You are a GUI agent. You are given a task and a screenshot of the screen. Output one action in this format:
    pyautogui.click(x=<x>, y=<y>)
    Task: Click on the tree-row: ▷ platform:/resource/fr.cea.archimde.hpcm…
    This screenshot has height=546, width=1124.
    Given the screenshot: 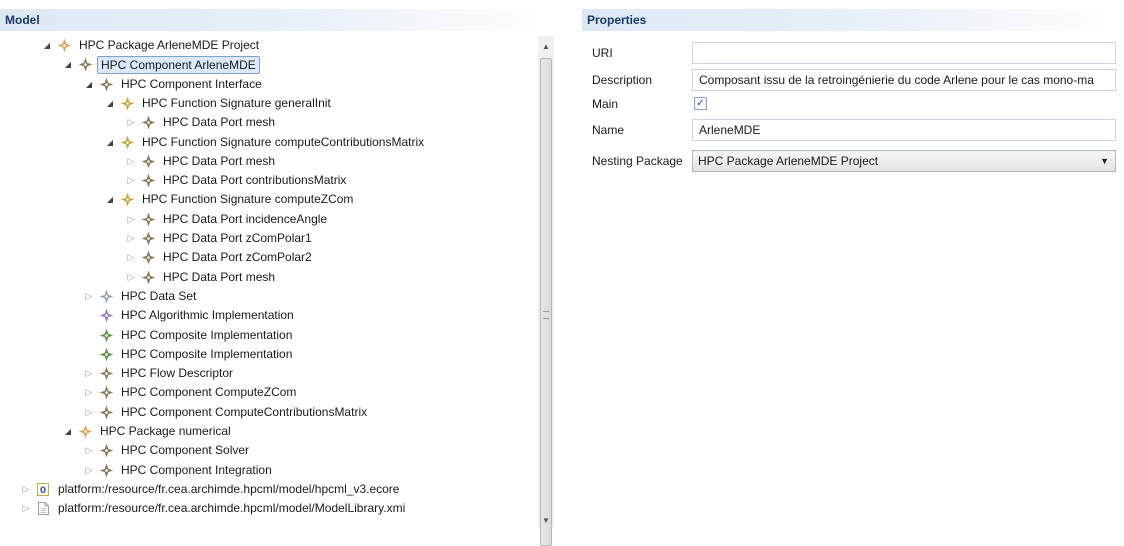 What is the action you would take?
    pyautogui.click(x=214, y=508)
    